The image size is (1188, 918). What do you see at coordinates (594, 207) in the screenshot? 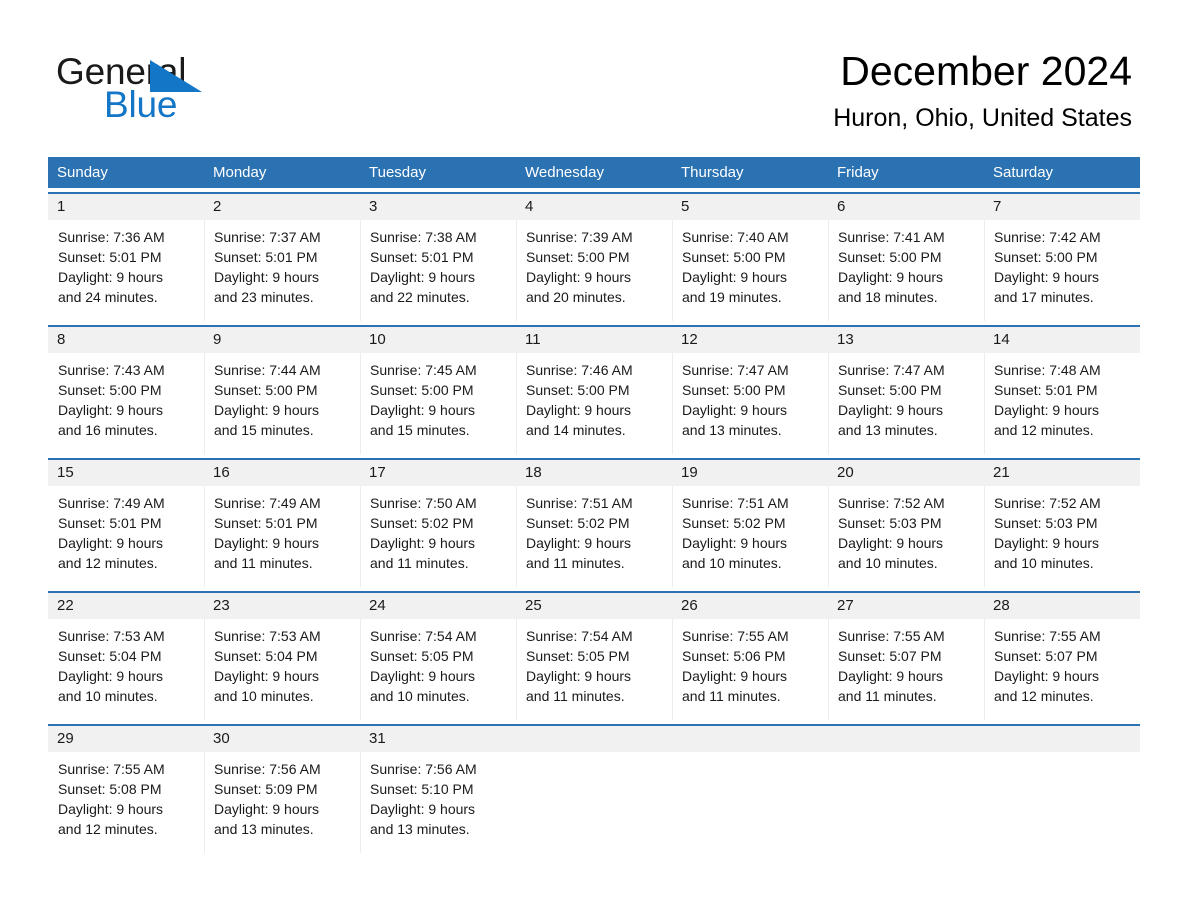
I see `day-number: 4` at bounding box center [594, 207].